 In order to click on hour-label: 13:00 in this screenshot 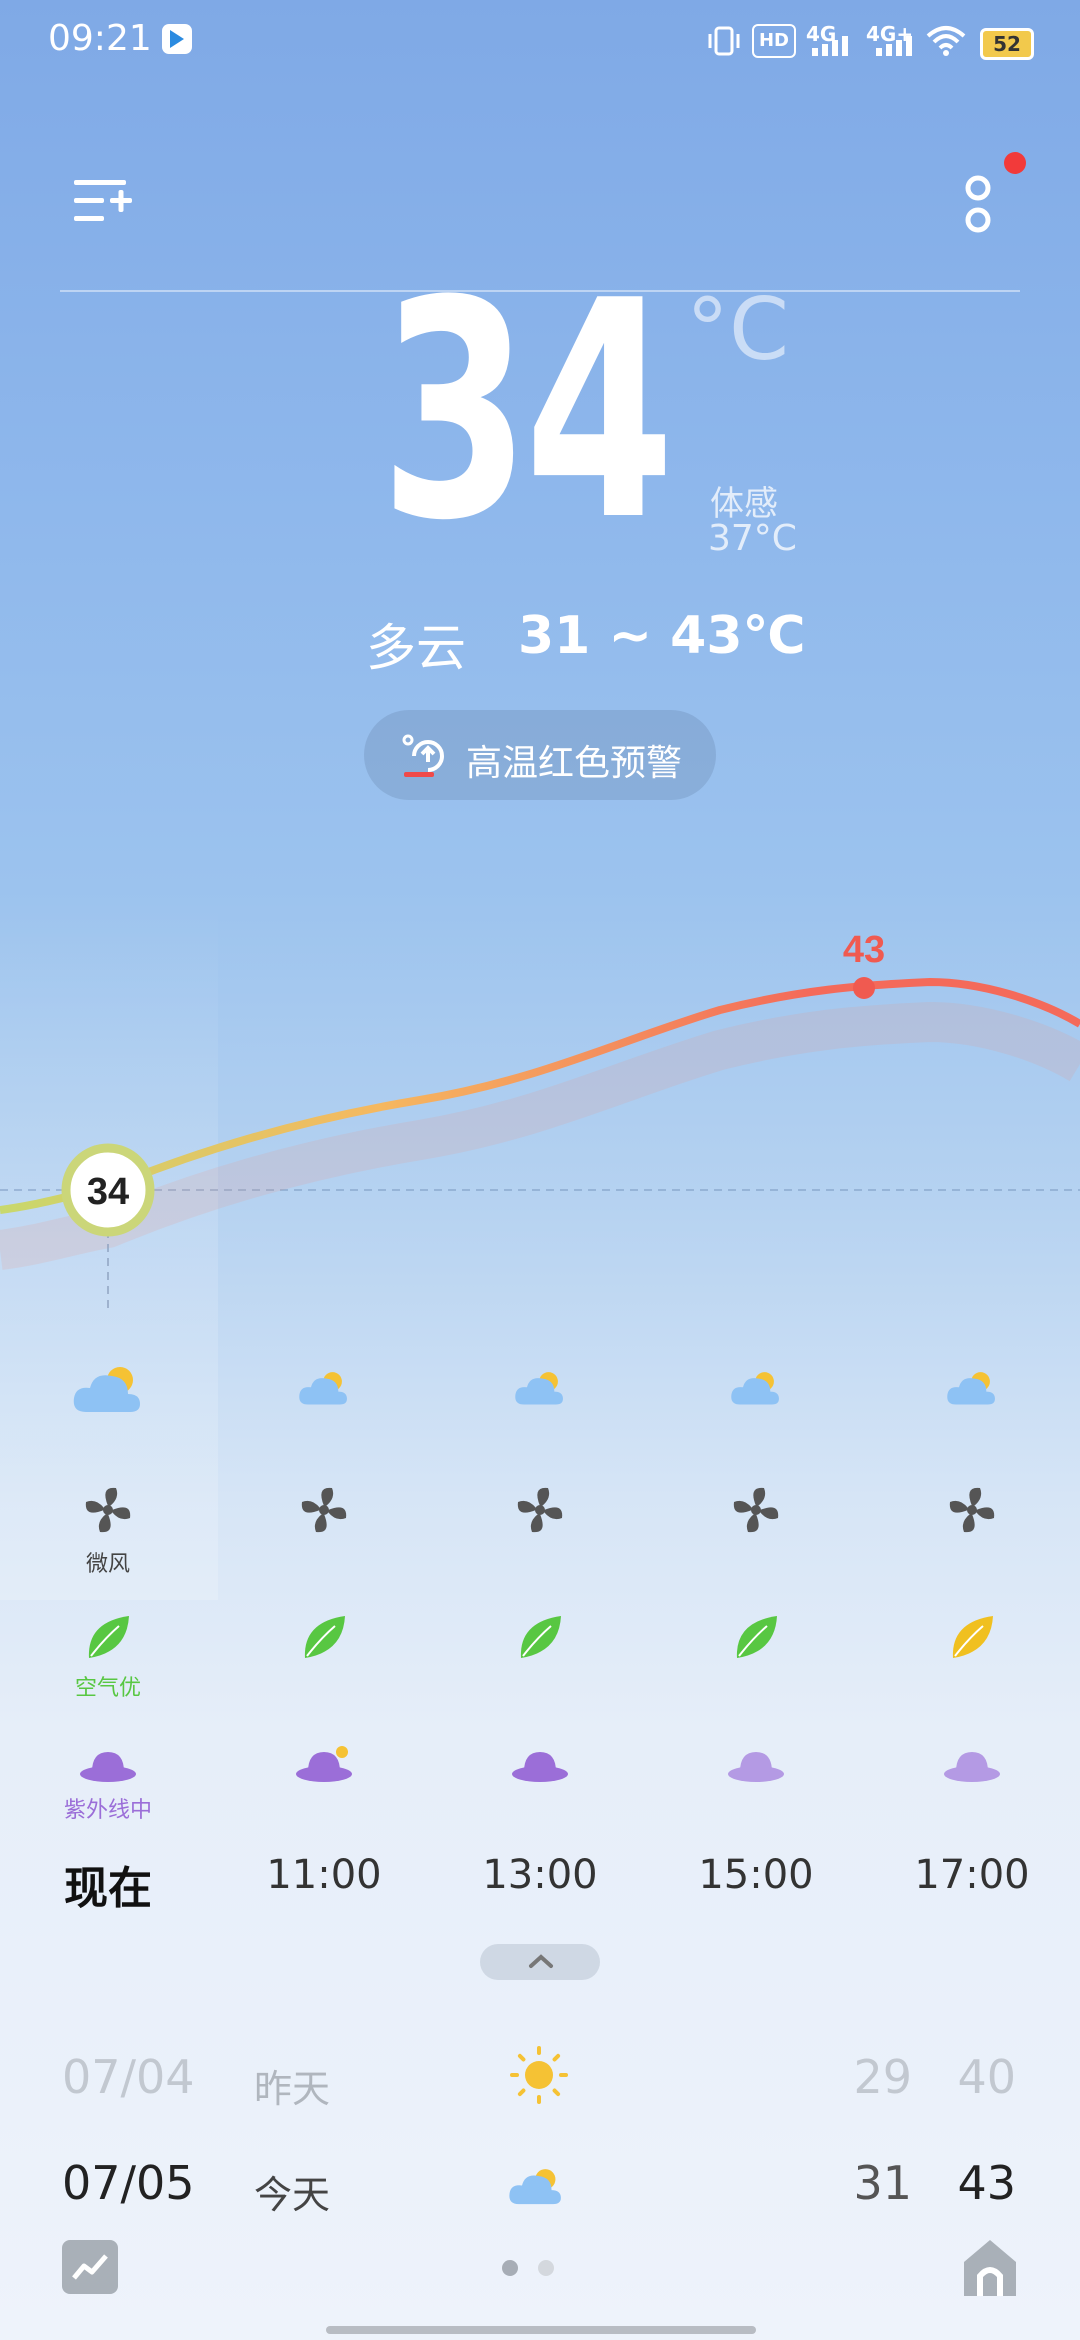, I will do `click(540, 1875)`.